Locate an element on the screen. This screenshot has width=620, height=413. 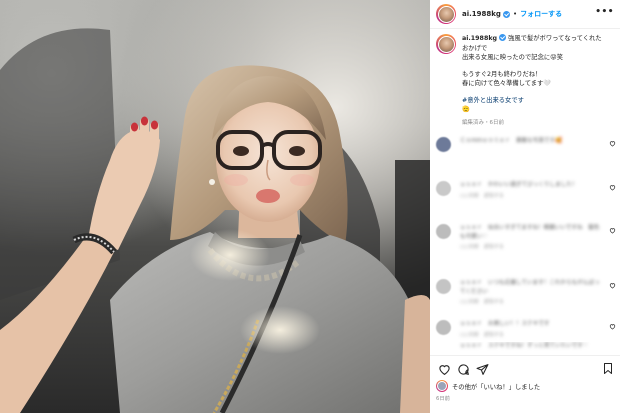
comment-text: ｕｓｅｒ いつも応援しています！これからもがんばってください is located at coordinates (530, 287).